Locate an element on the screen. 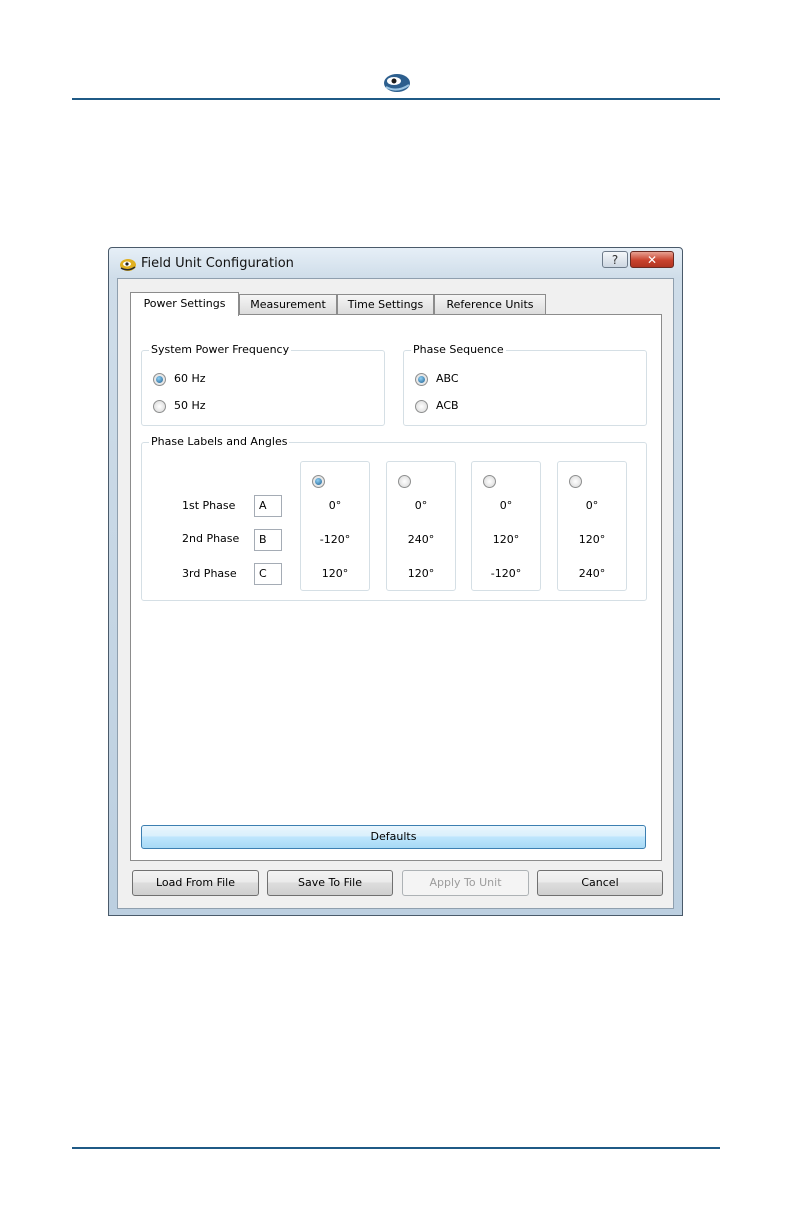 This screenshot has width=792, height=1224. radio-abc is located at coordinates (421, 379).